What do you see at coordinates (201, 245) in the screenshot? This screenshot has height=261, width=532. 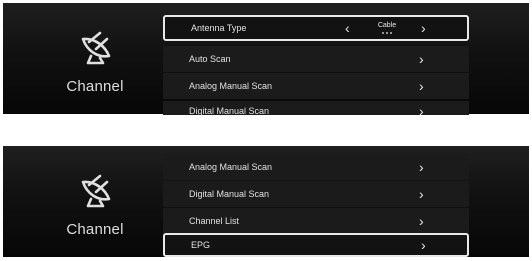 I see `menu-item-label: EPG` at bounding box center [201, 245].